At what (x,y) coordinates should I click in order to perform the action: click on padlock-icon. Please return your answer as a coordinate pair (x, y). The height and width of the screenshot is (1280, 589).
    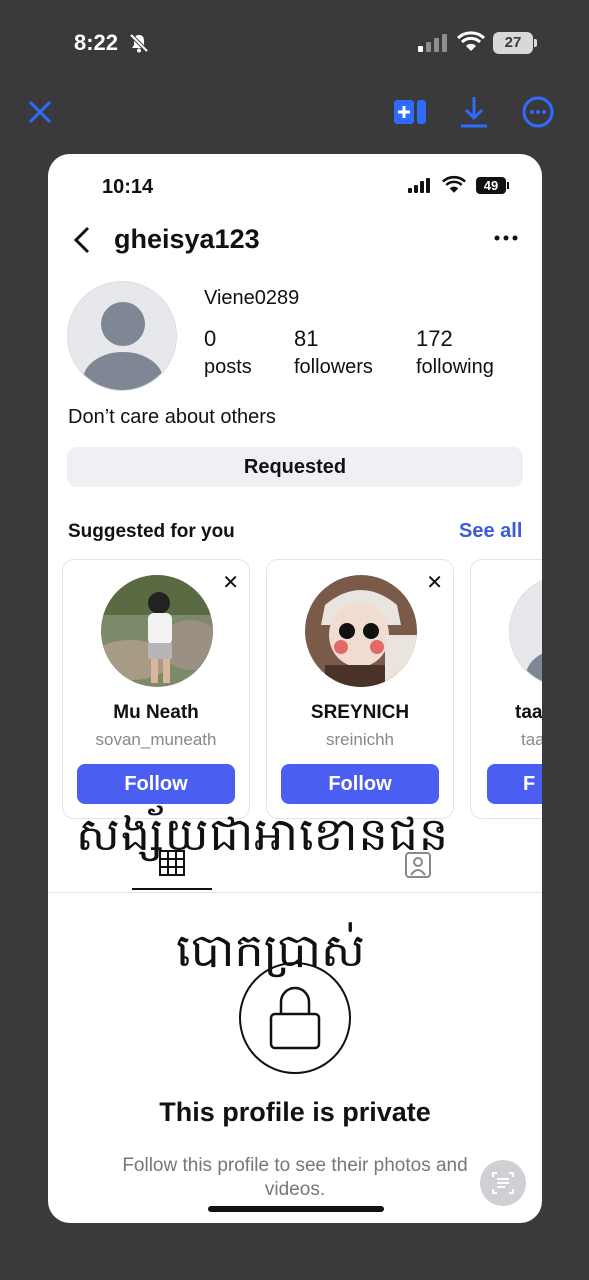
    Looking at the image, I should click on (295, 1018).